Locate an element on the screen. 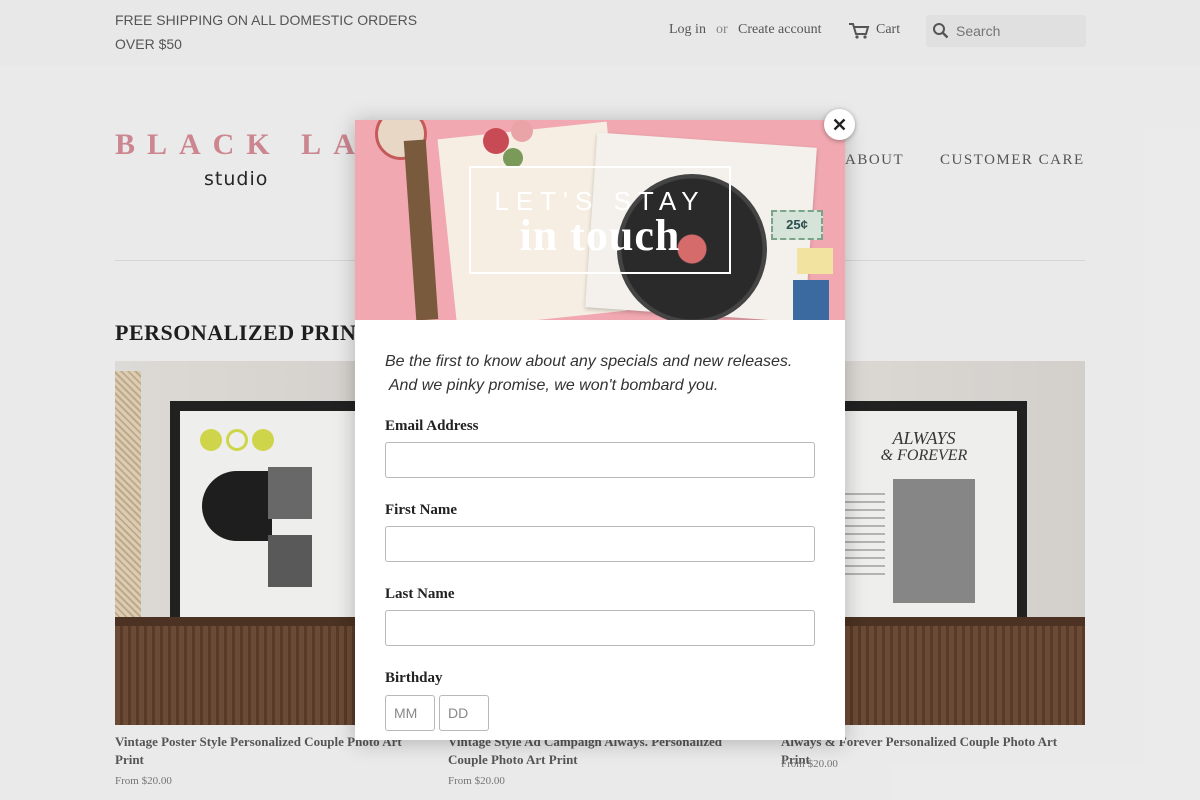  hero-title-frame: LET'S STAY in touch is located at coordinates (600, 220).